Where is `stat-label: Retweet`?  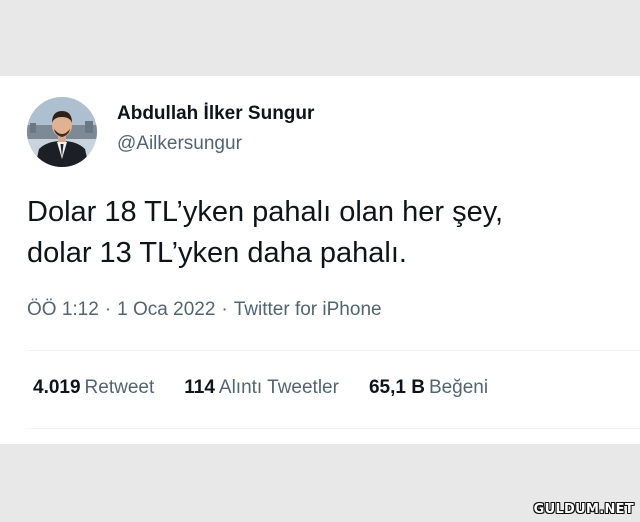
stat-label: Retweet is located at coordinates (119, 387).